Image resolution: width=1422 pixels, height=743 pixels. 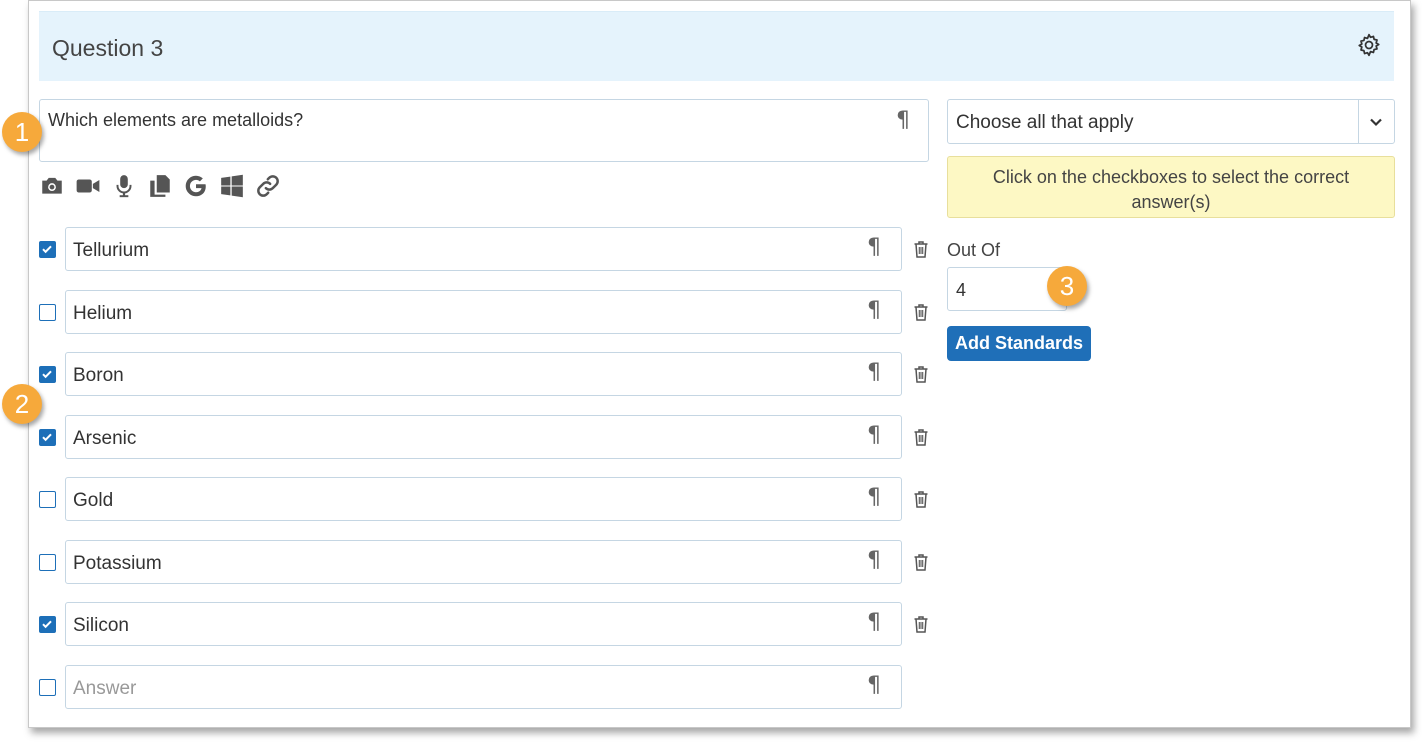 I want to click on answer-input: Arsenic ¶, so click(x=483, y=437).